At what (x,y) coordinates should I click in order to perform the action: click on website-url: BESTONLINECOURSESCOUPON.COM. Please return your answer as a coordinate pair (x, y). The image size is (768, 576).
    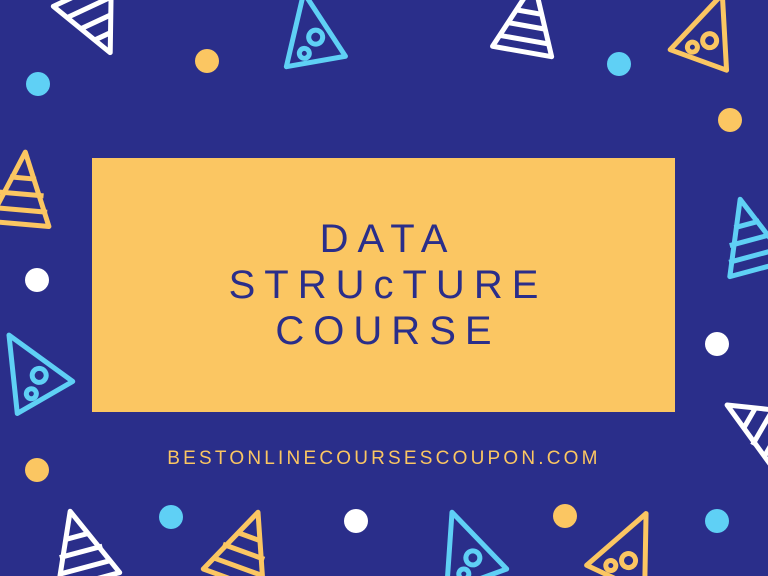
    Looking at the image, I should click on (384, 458).